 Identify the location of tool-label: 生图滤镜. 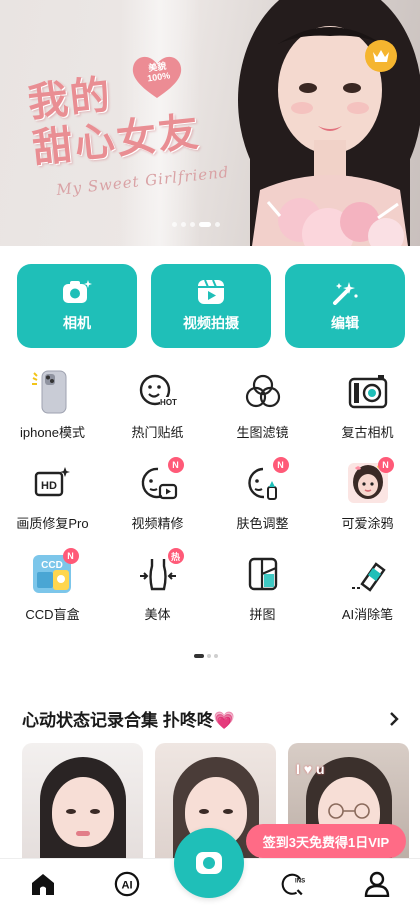
(262, 432).